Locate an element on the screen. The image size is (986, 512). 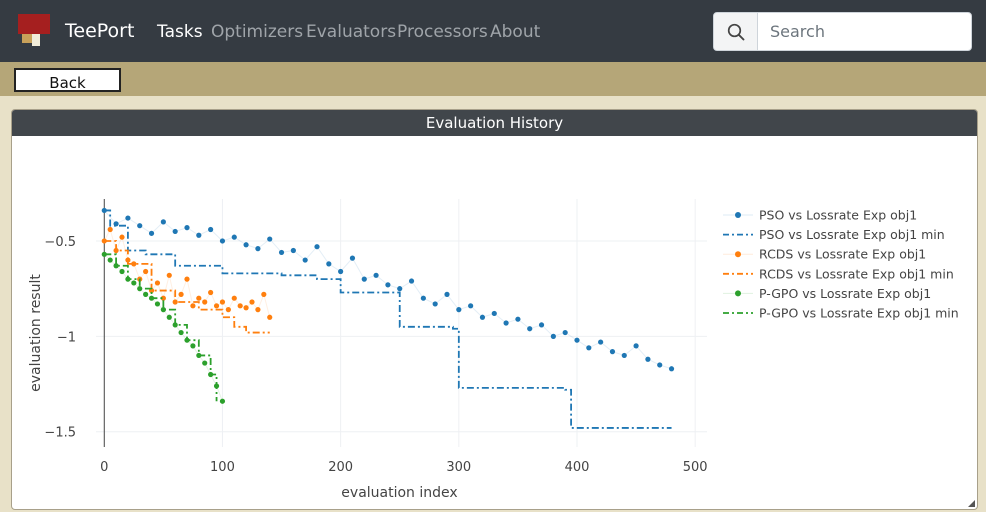
search-box is located at coordinates (842, 31).